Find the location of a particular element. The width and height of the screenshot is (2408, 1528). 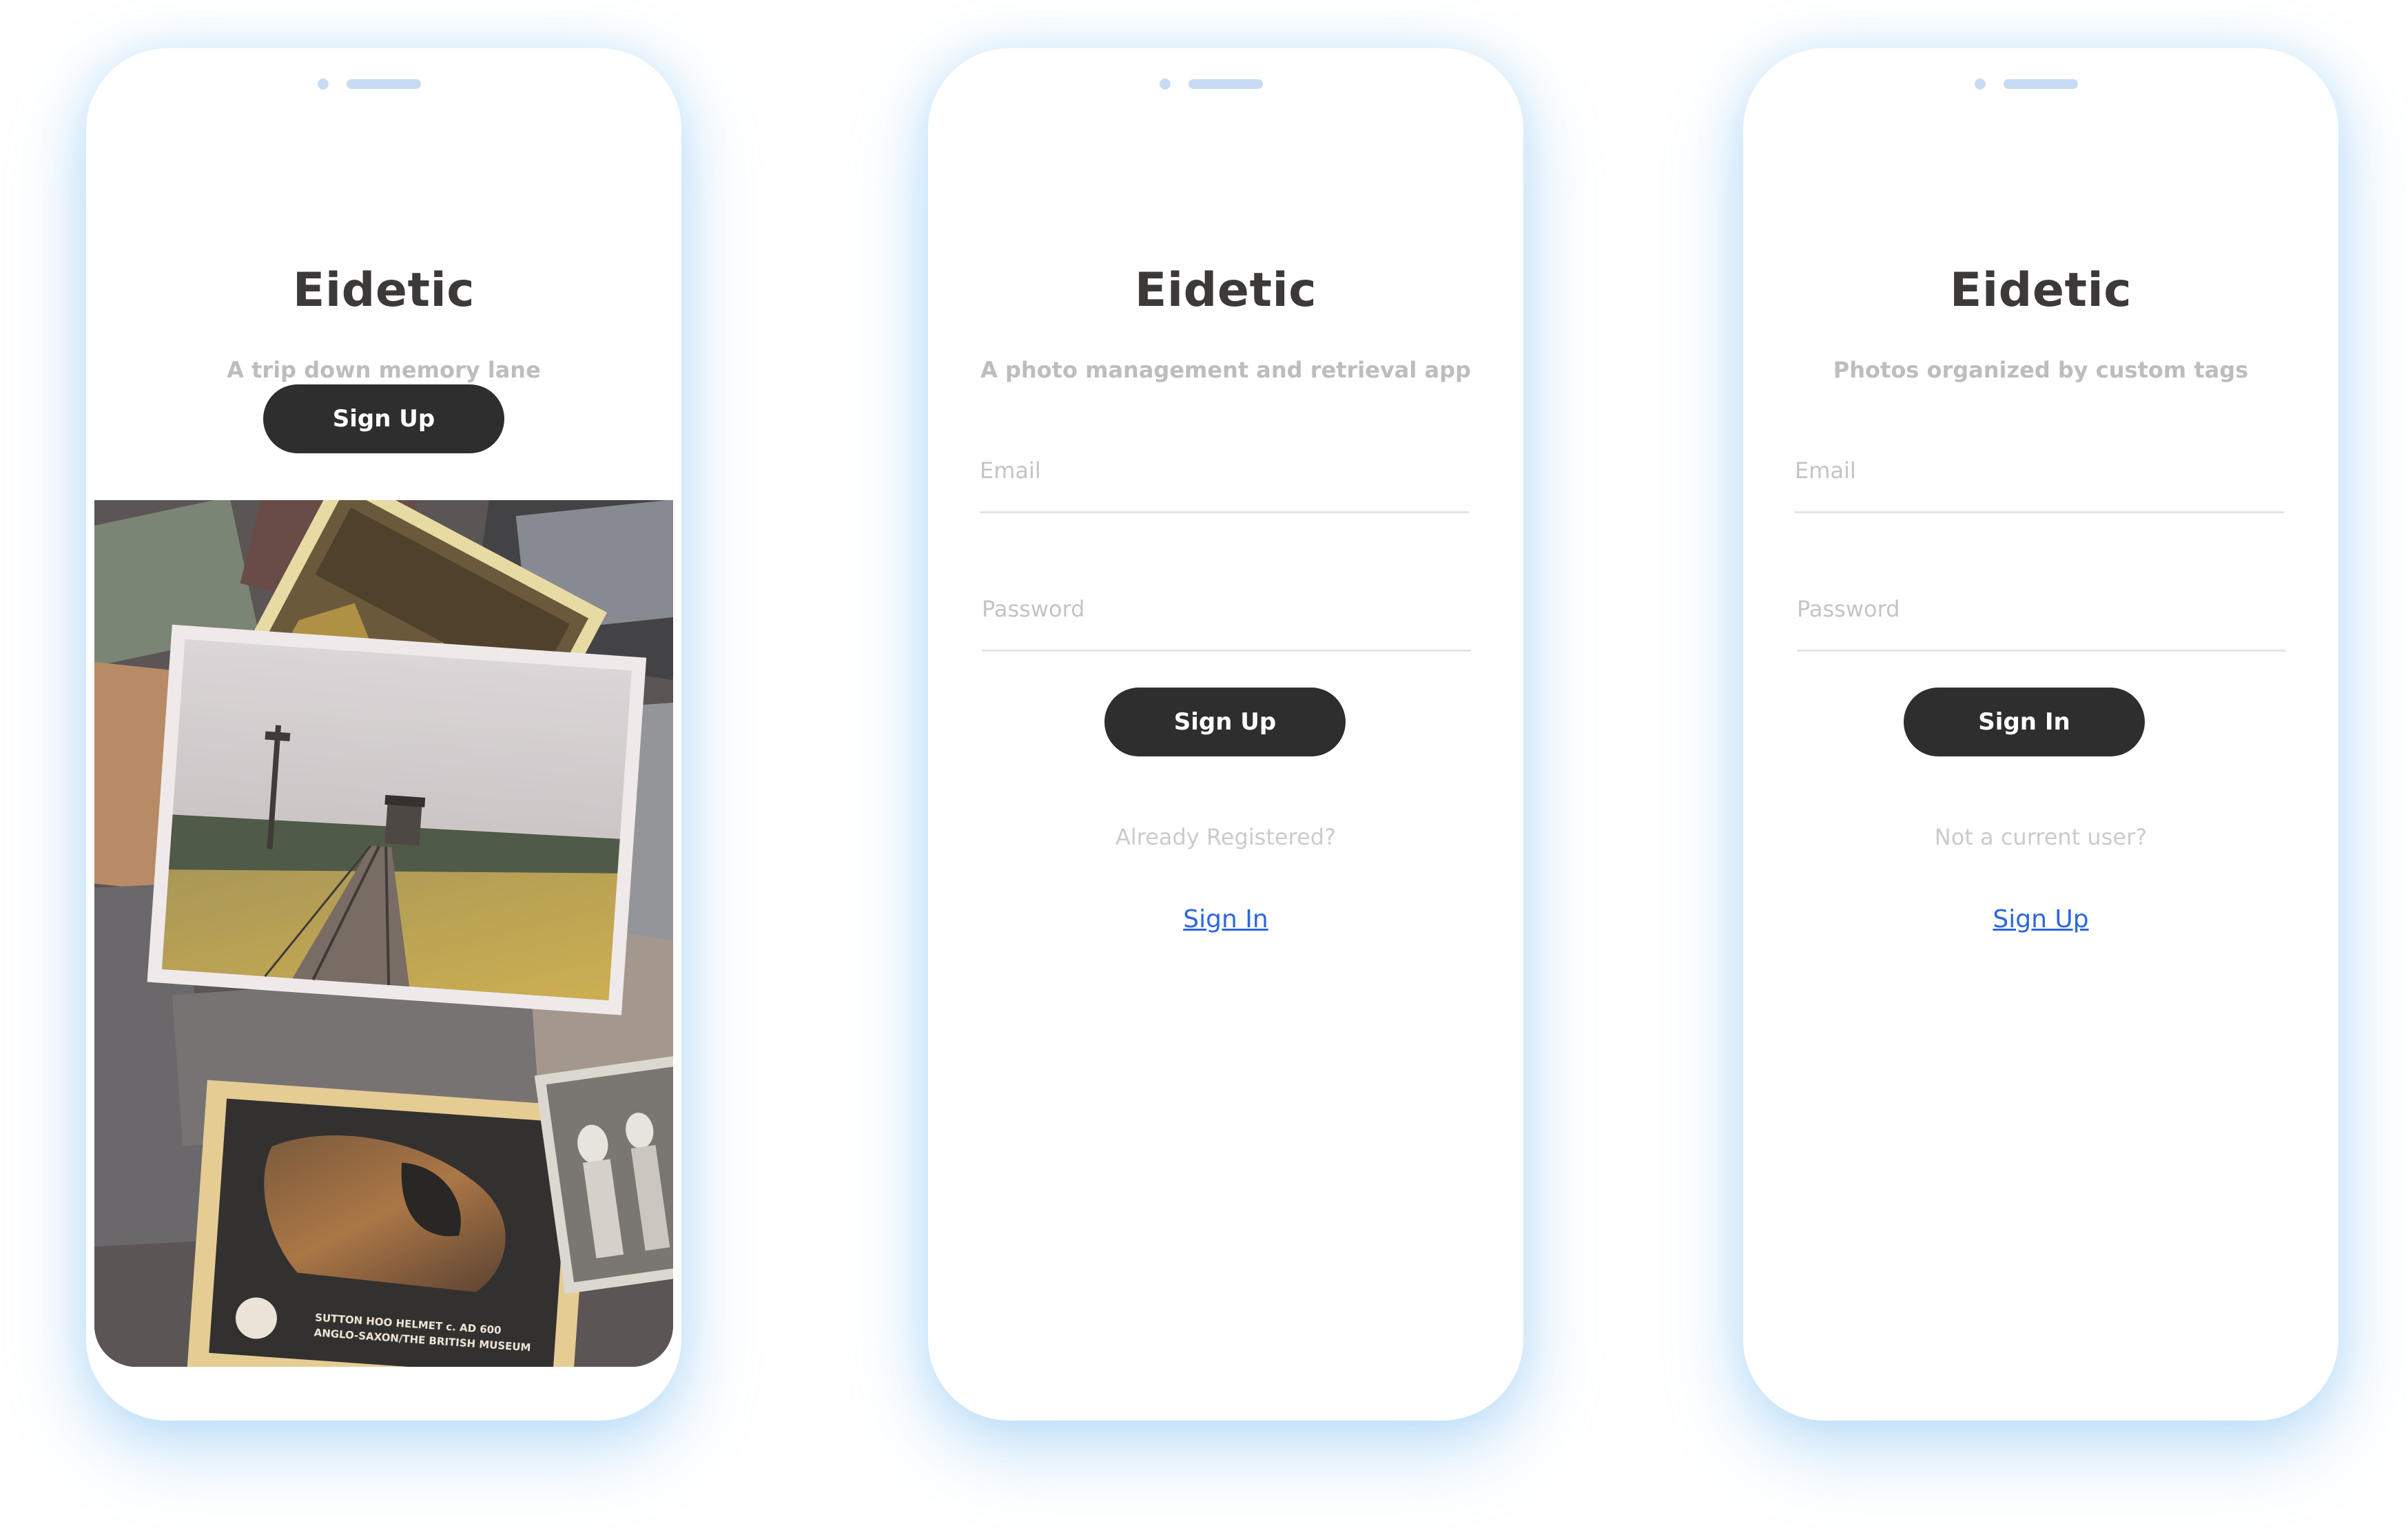

tagline: A trip down memory lane is located at coordinates (384, 370).